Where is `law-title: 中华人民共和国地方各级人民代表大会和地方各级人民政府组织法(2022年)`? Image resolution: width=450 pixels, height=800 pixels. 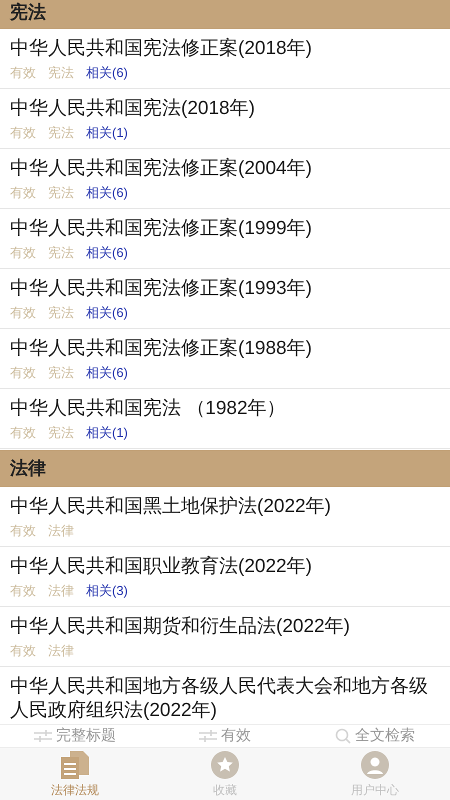 law-title: 中华人民共和国地方各级人民代表大会和地方各级人民政府组织法(2022年) is located at coordinates (225, 699).